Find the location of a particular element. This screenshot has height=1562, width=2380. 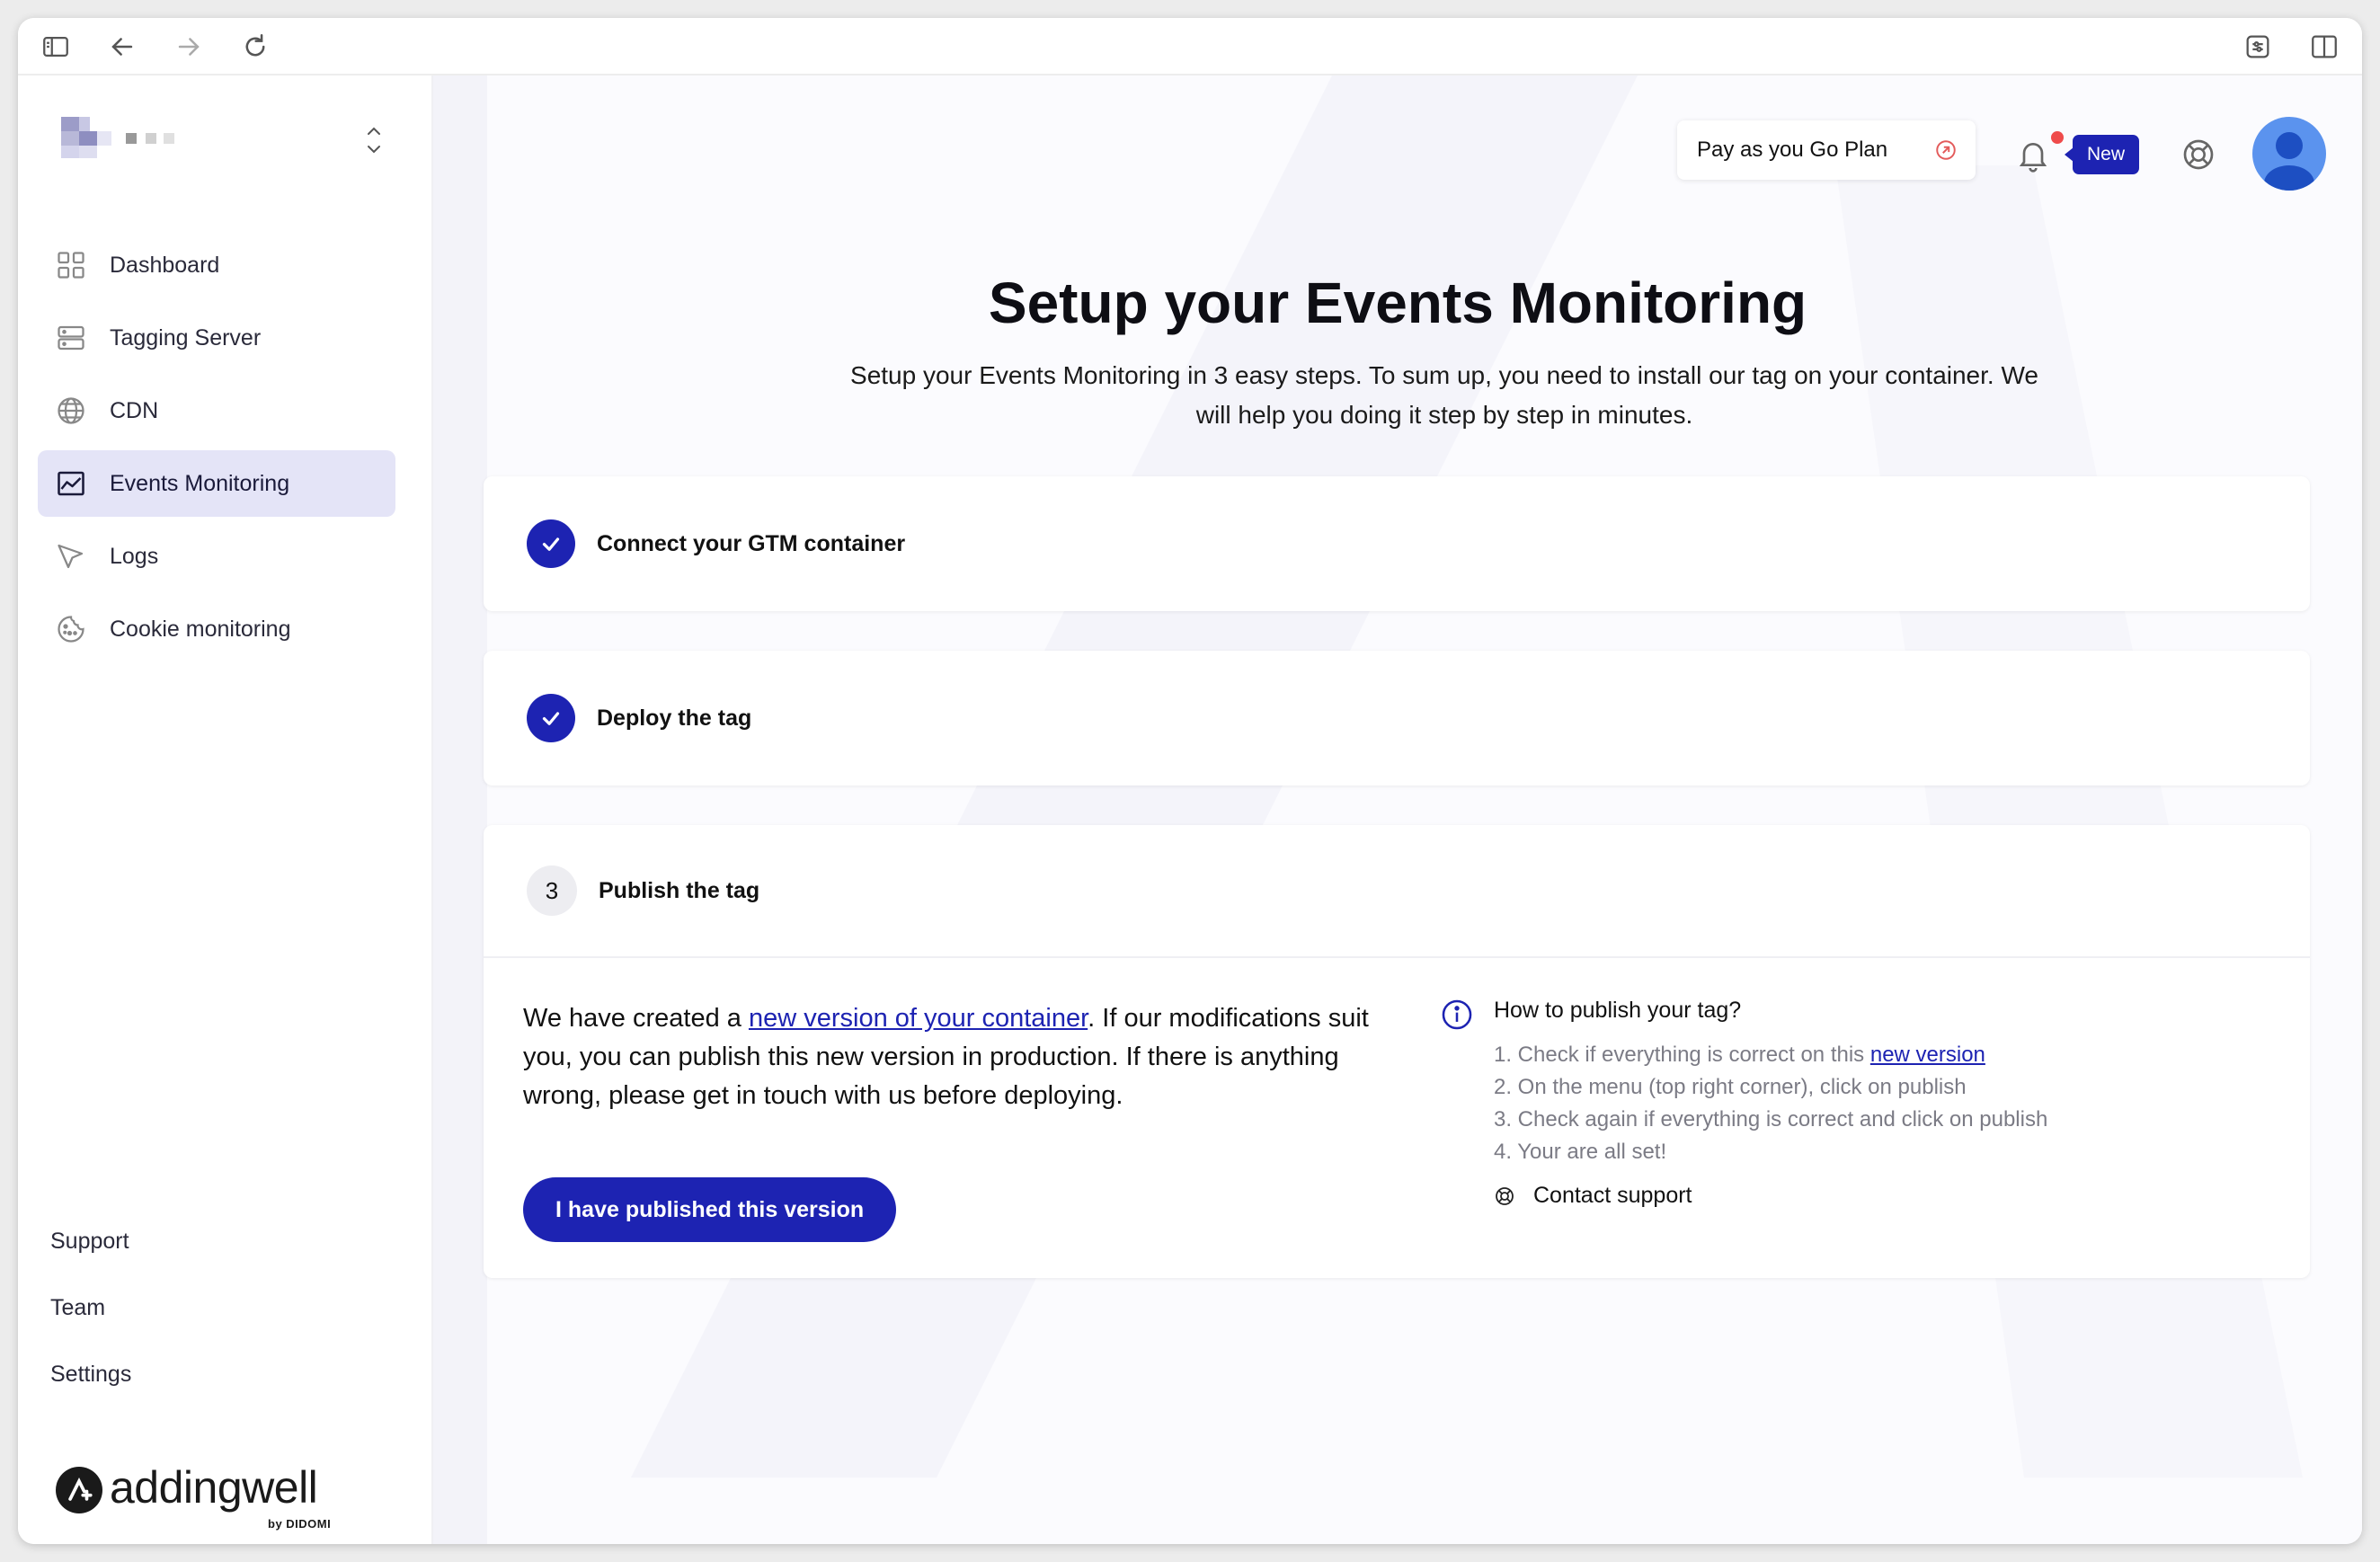

sidebar-item-dashboard: Dashboard is located at coordinates (216, 265).